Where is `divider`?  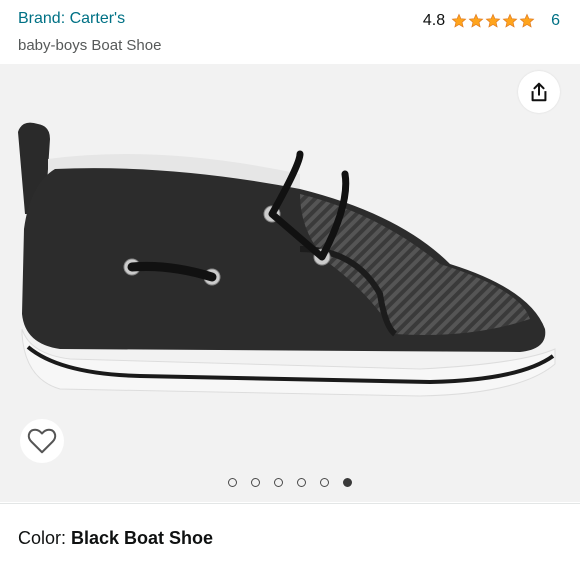 divider is located at coordinates (290, 503).